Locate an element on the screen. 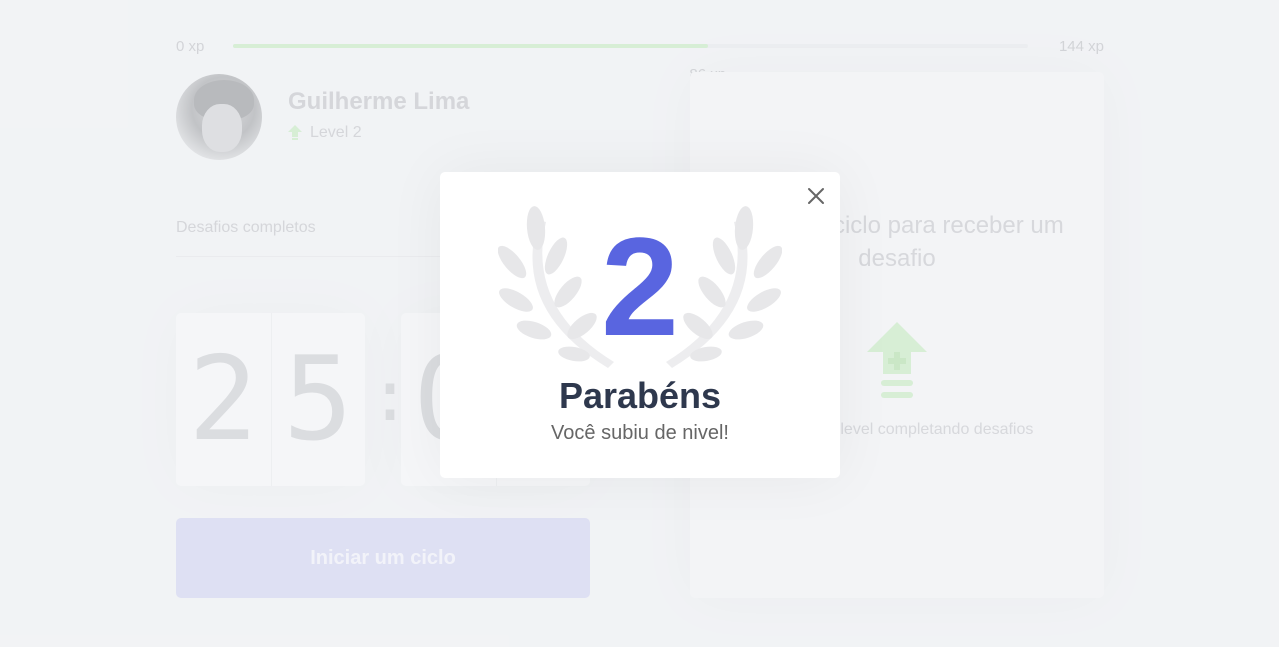 The height and width of the screenshot is (647, 1279). close-button is located at coordinates (816, 196).